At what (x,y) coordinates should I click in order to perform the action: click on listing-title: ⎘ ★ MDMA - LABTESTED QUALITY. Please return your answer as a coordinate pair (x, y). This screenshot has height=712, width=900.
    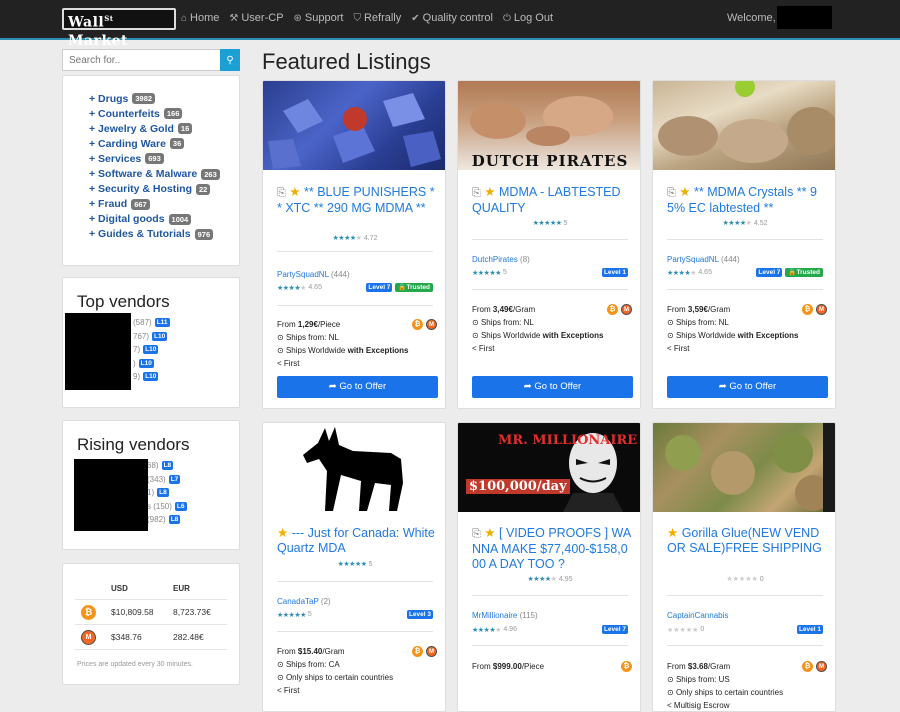
    Looking at the image, I should click on (552, 200).